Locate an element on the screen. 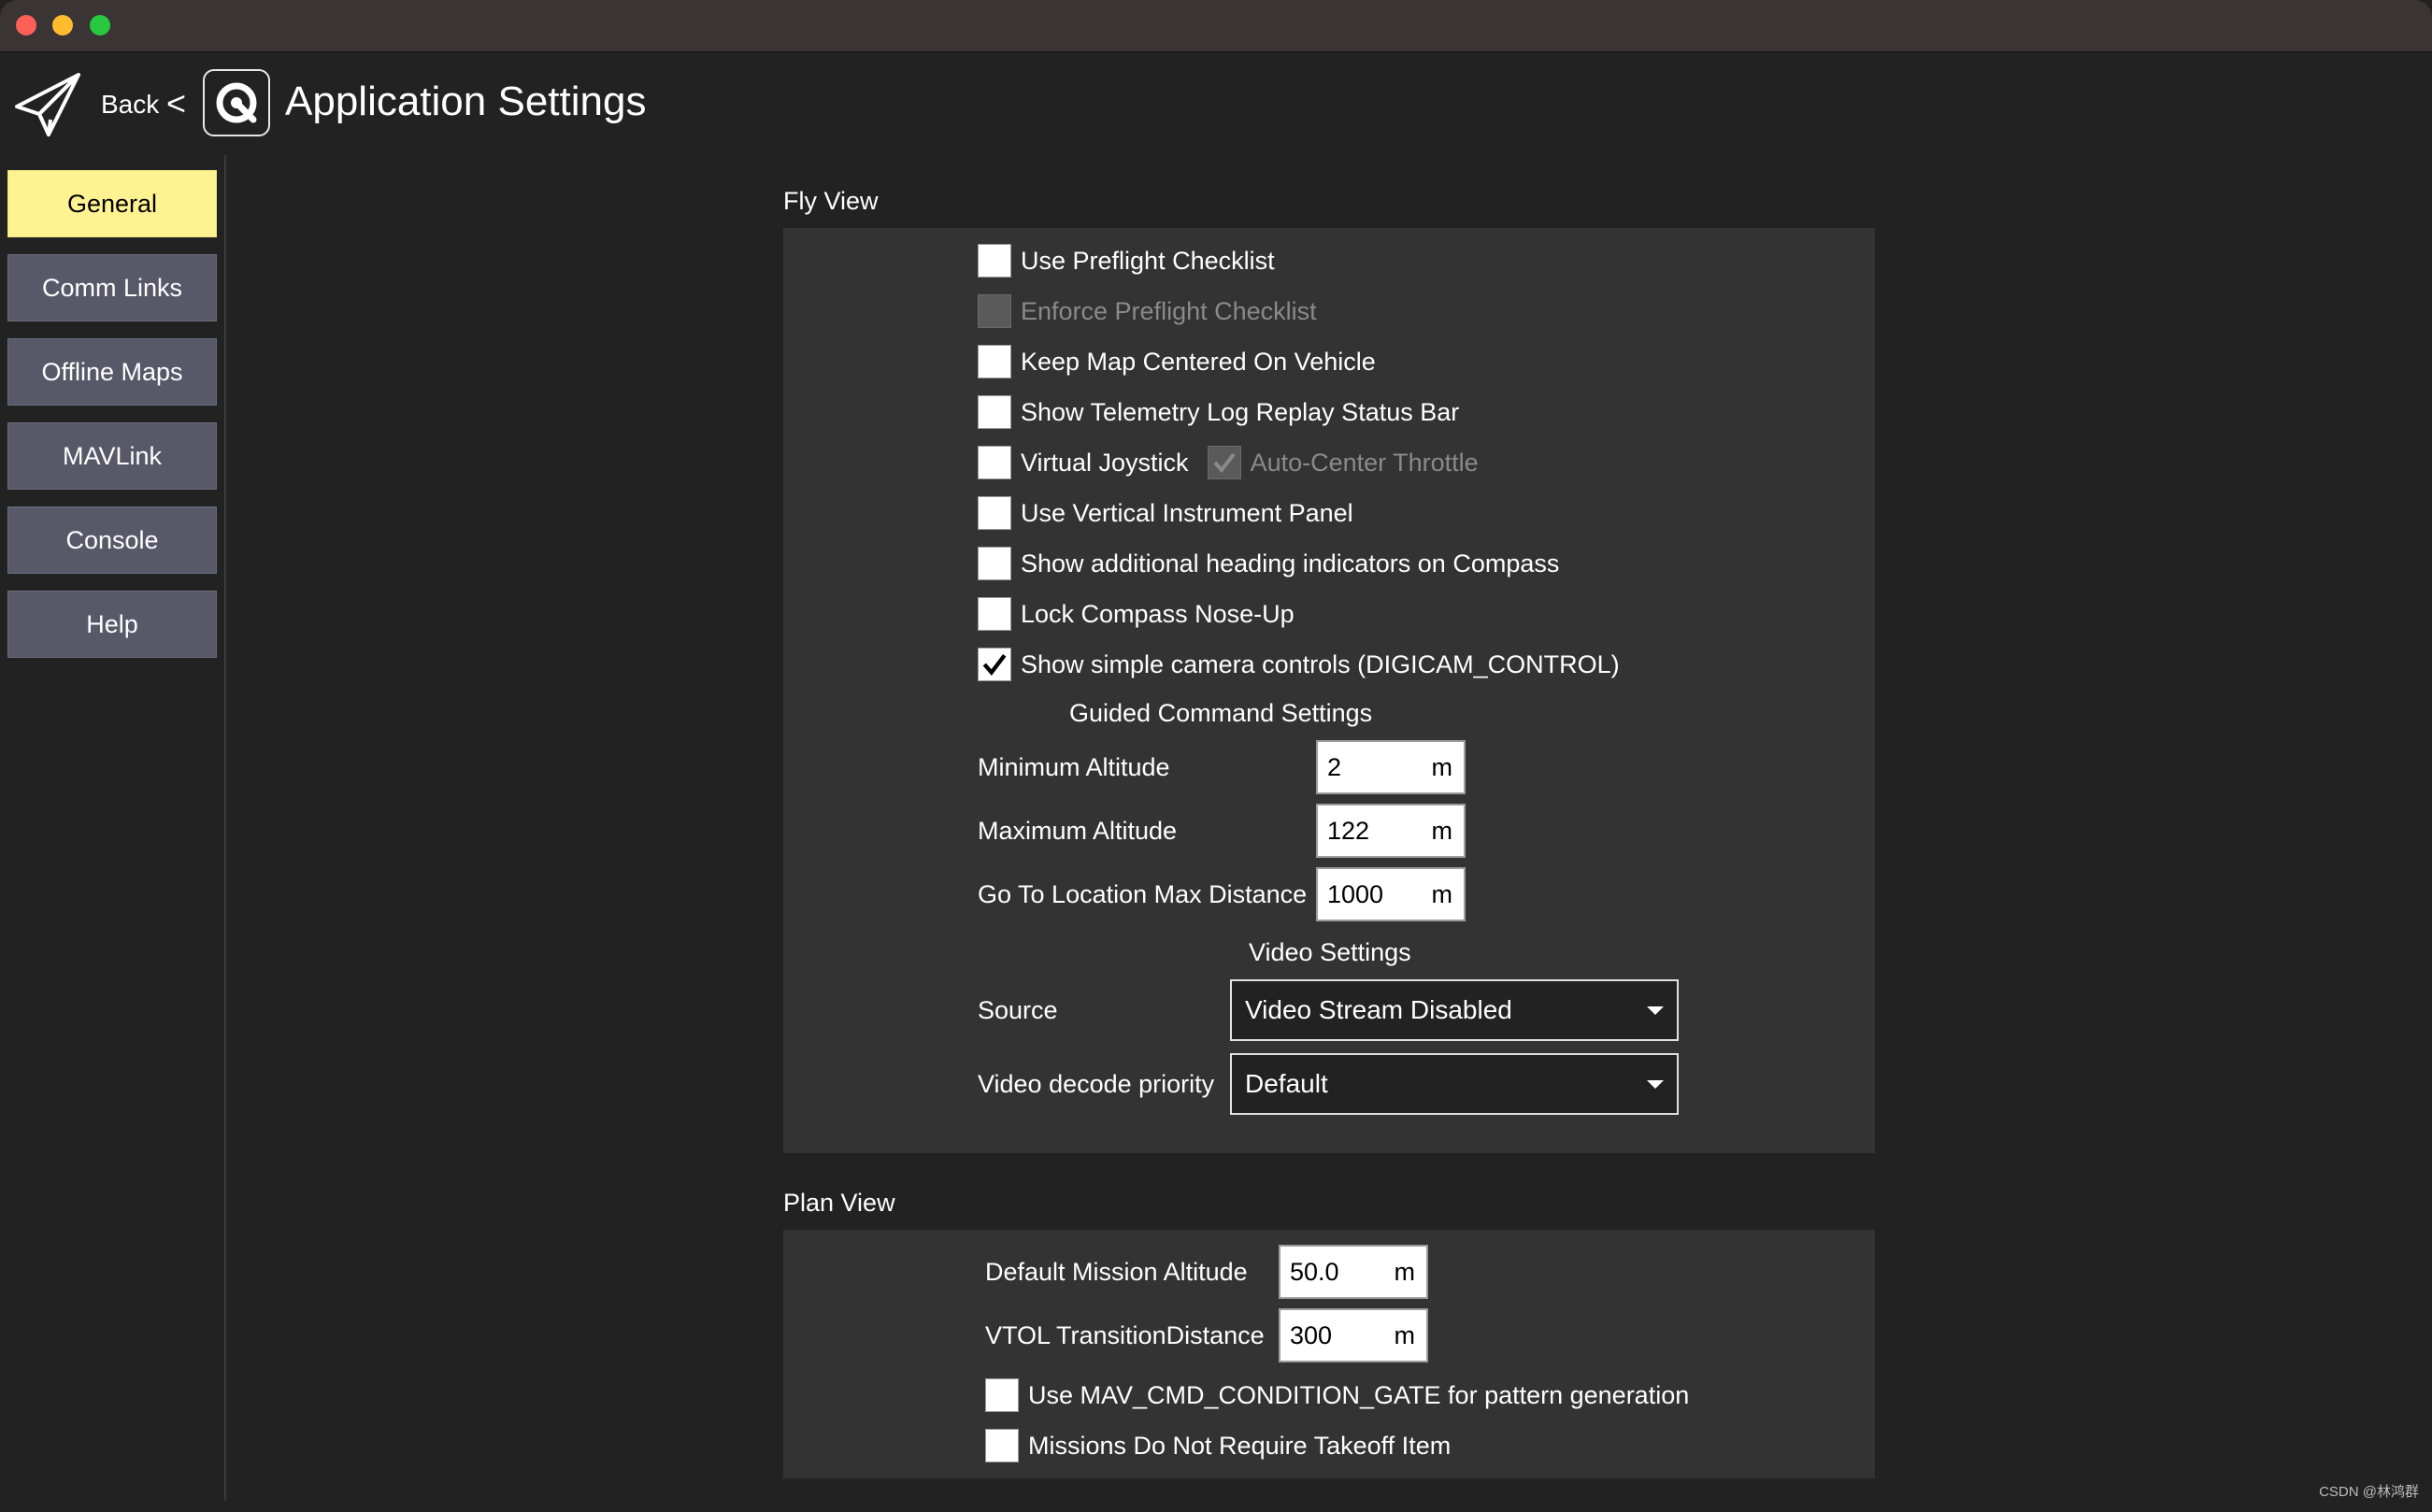 This screenshot has height=1512, width=2432. field-value: 2 is located at coordinates (1334, 766).